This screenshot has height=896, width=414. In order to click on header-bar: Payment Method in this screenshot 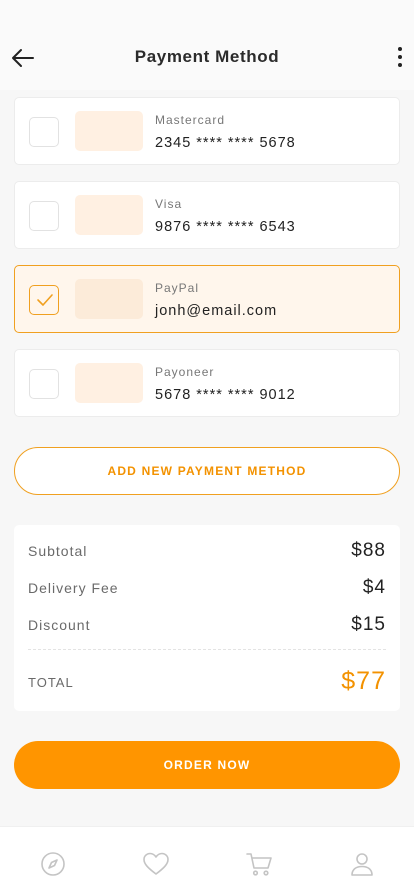, I will do `click(207, 45)`.